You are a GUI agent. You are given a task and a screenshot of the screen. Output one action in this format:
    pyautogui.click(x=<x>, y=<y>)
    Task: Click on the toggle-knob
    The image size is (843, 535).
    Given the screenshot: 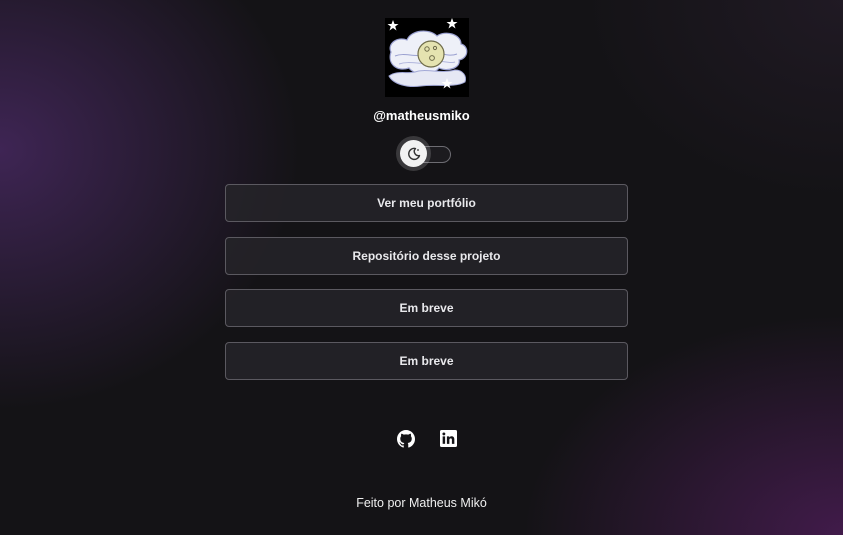 What is the action you would take?
    pyautogui.click(x=413, y=153)
    